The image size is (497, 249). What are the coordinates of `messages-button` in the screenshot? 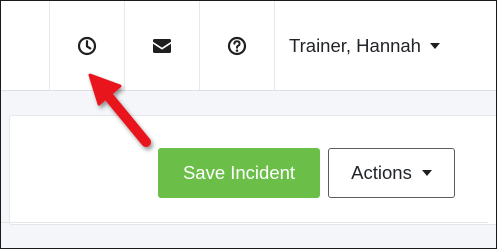 It's located at (162, 45).